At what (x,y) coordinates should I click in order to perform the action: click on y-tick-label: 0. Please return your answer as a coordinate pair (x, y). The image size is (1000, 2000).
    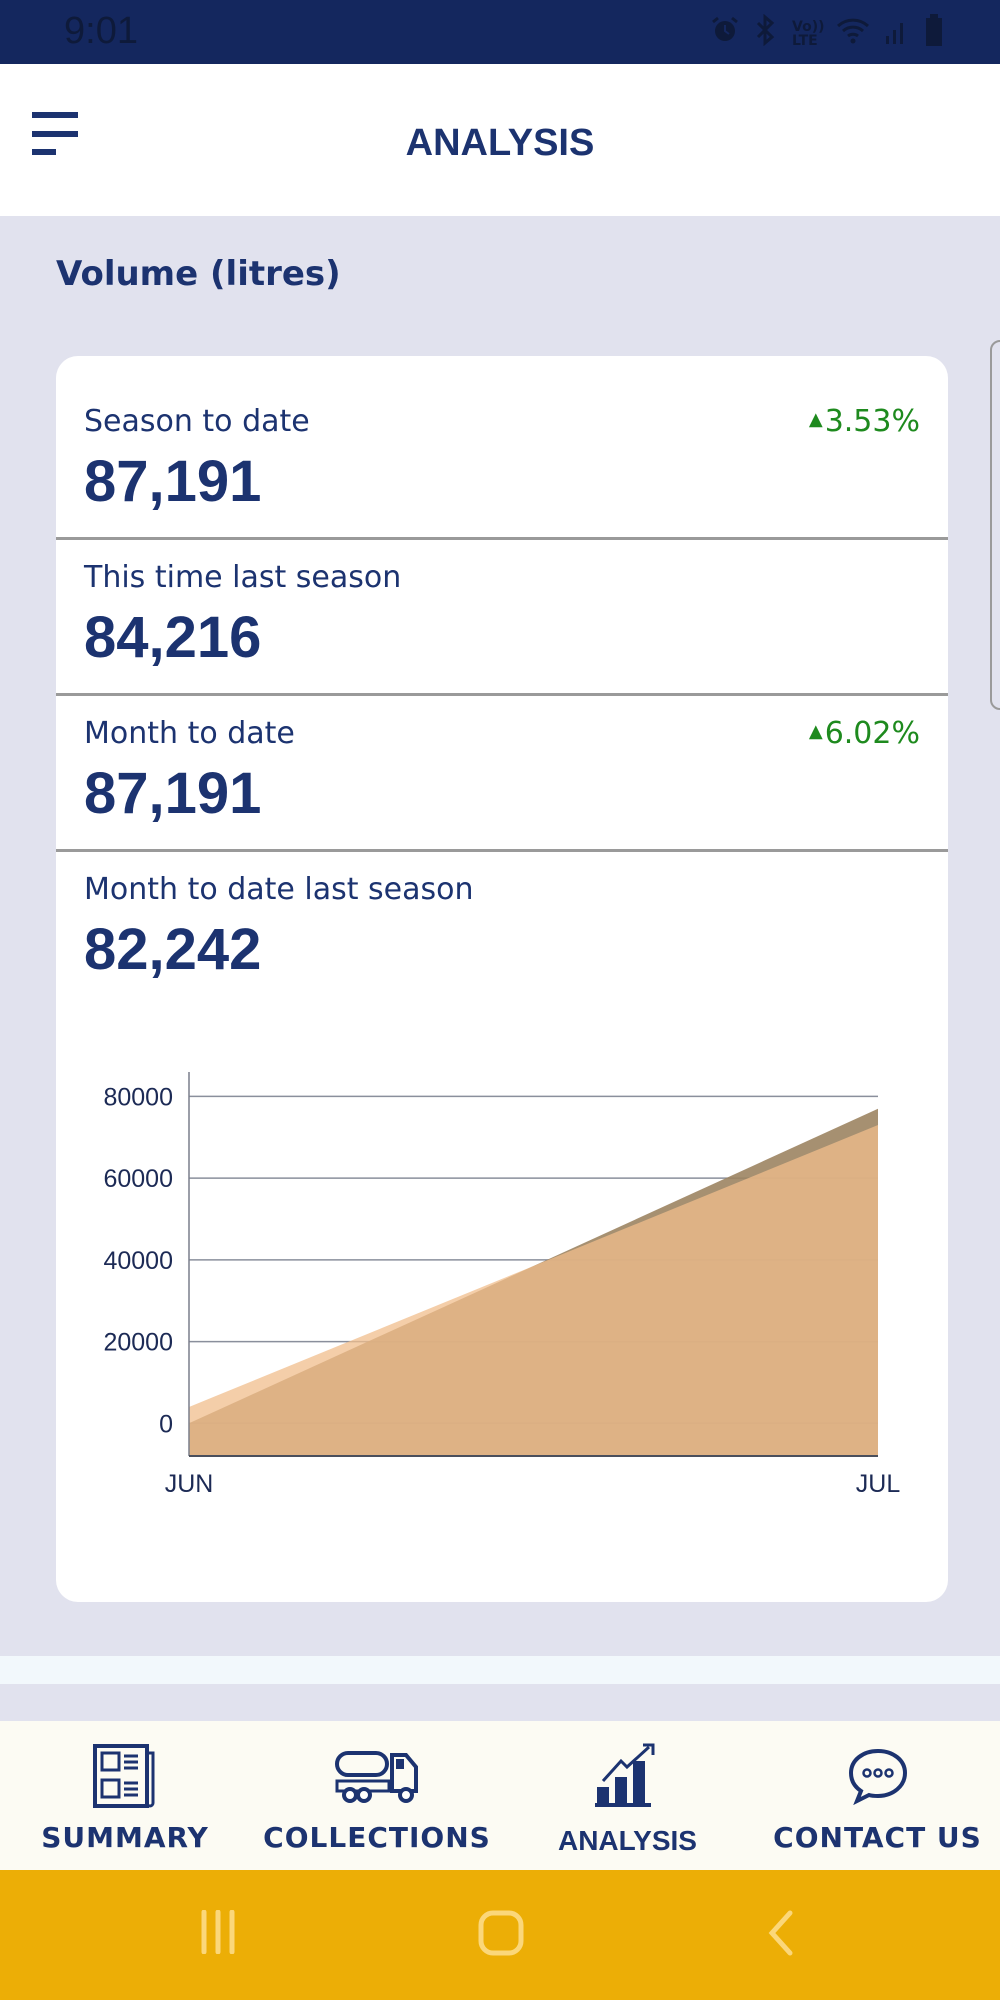
    Looking at the image, I should click on (166, 1424).